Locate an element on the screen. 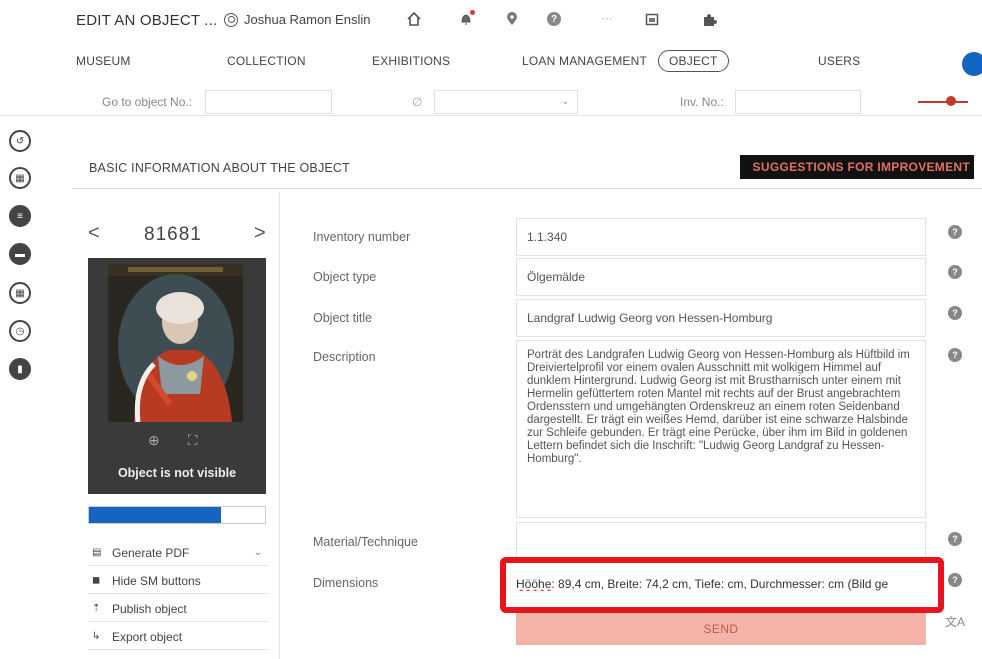 The width and height of the screenshot is (982, 659). inventory-number-label: Inventory number is located at coordinates (362, 237).